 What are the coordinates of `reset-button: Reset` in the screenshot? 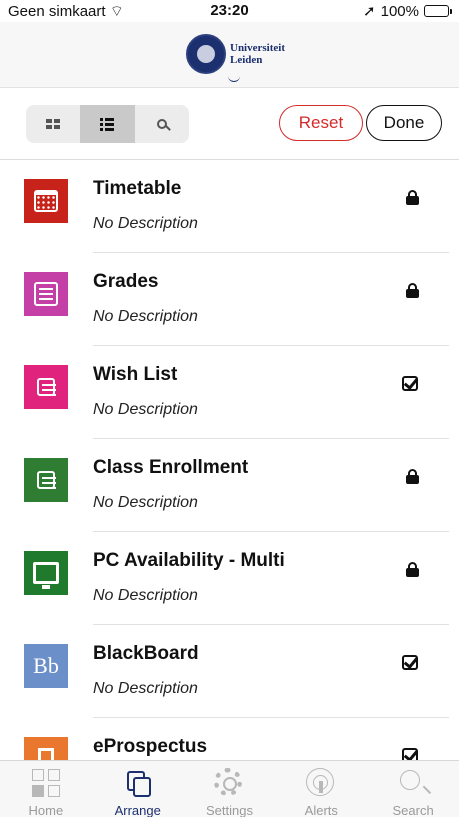 It's located at (321, 123).